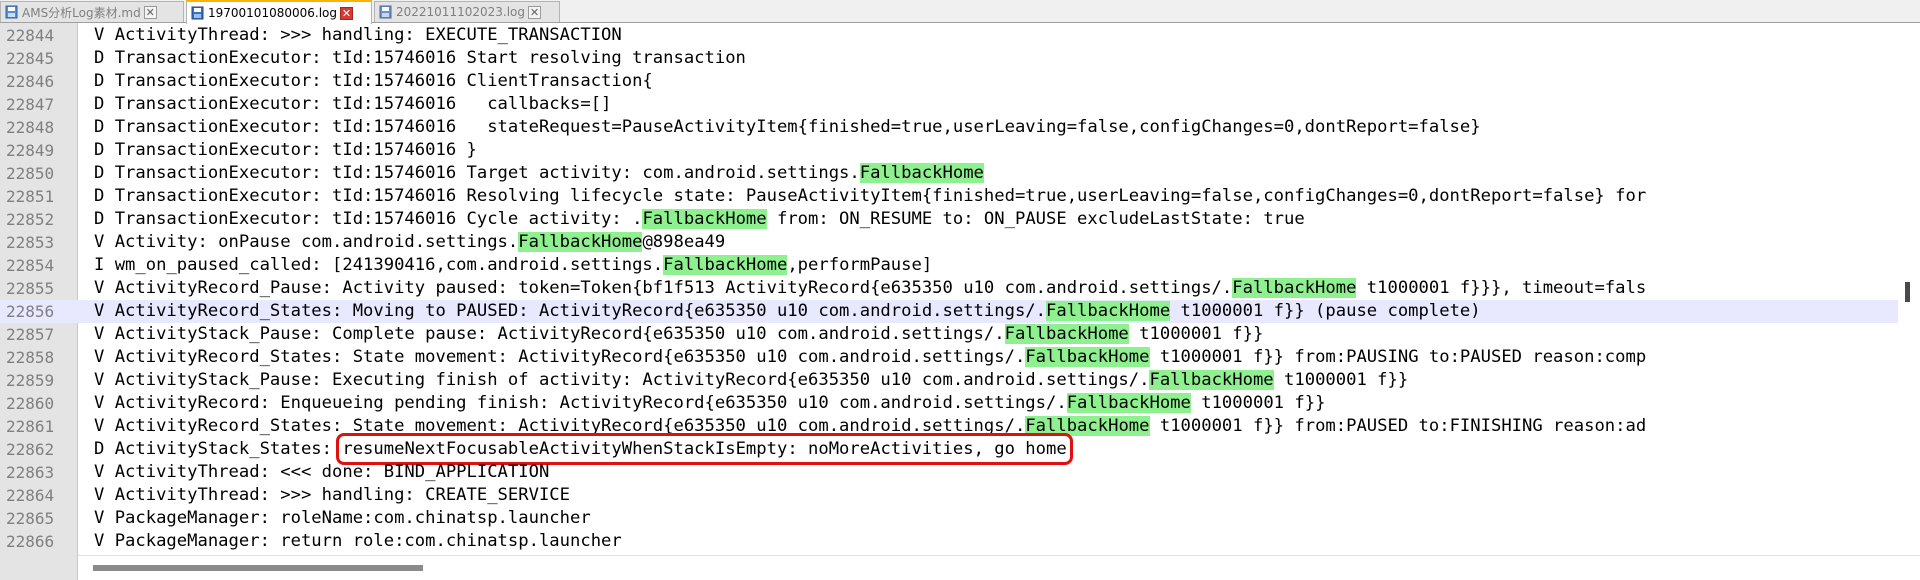 This screenshot has width=1920, height=580. What do you see at coordinates (30, 311) in the screenshot?
I see `line-number: 22856` at bounding box center [30, 311].